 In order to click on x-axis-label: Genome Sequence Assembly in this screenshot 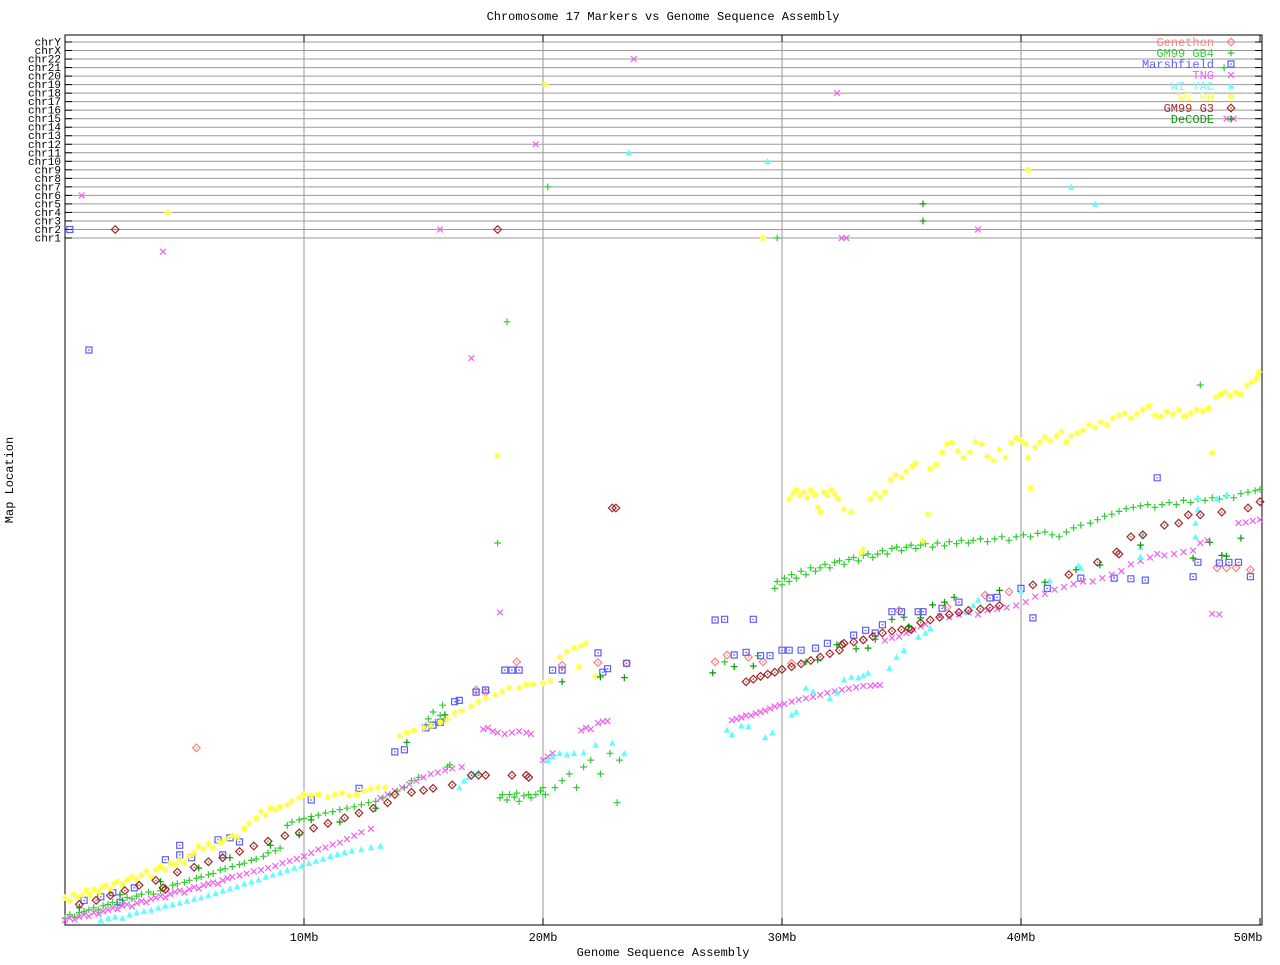, I will do `click(663, 953)`.